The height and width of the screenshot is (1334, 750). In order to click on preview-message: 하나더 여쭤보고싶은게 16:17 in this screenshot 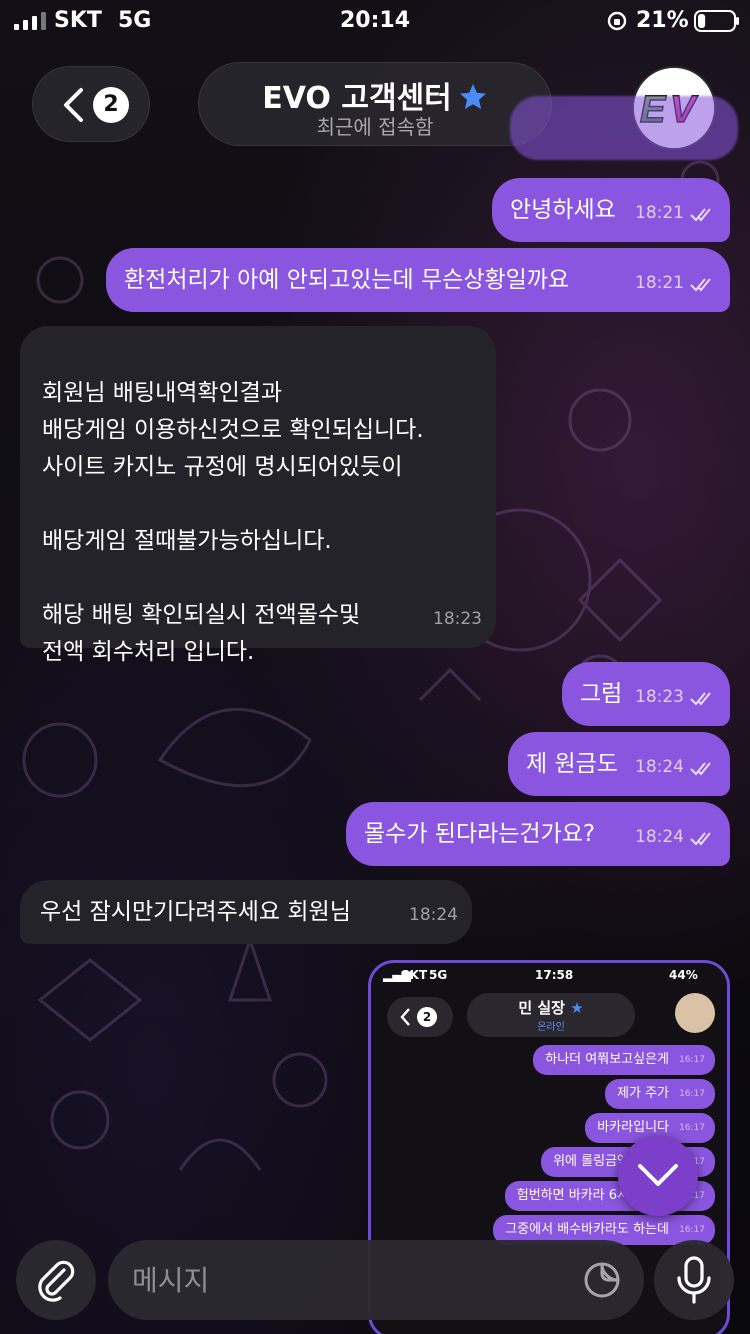, I will do `click(624, 1060)`.